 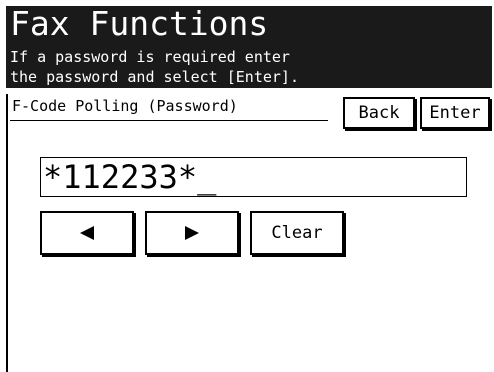 I want to click on screen-subtitle: F-Code Polling (Password), so click(x=125, y=106).